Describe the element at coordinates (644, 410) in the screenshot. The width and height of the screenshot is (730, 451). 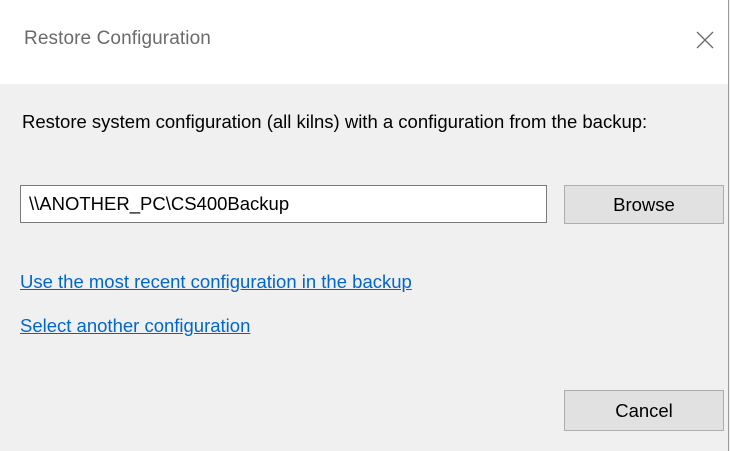
I see `cancel-button: Cancel` at that location.